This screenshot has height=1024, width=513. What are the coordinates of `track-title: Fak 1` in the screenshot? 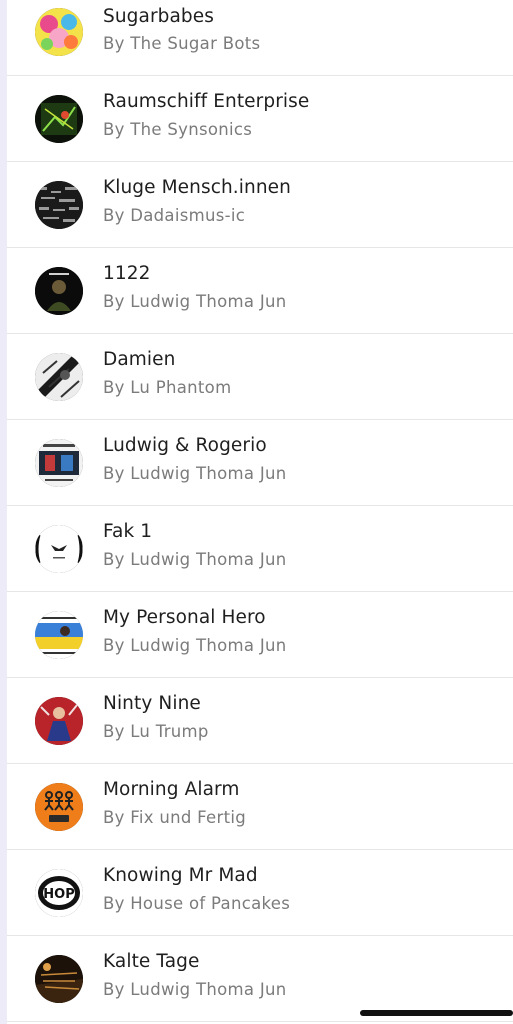 It's located at (128, 531).